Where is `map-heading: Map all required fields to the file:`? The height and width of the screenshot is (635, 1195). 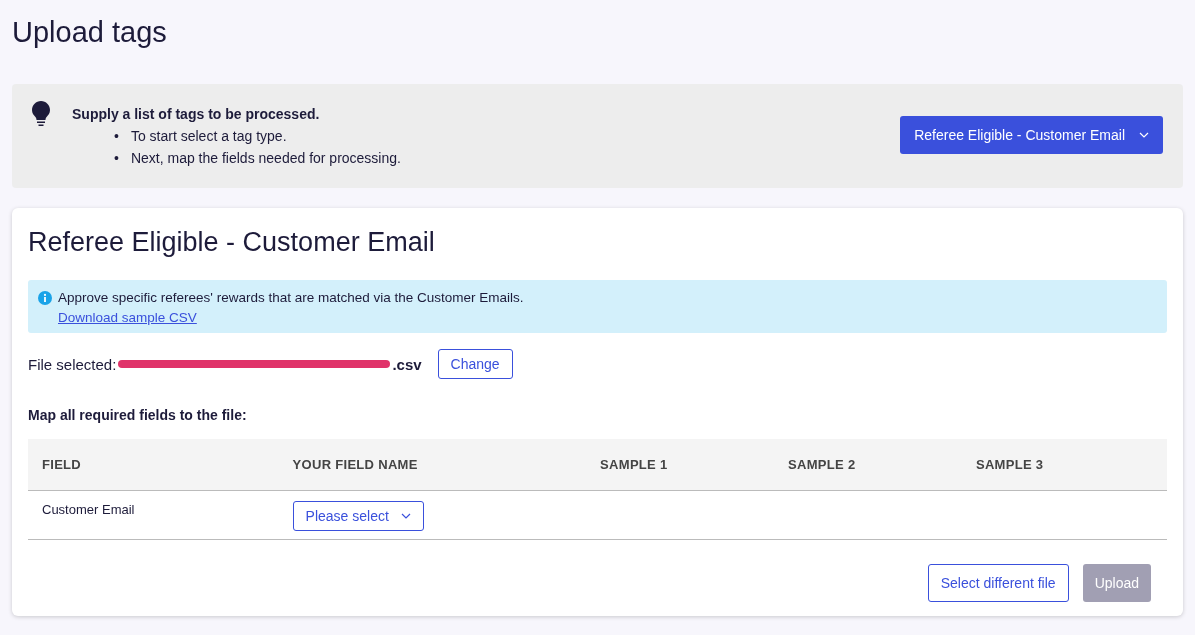
map-heading: Map all required fields to the file: is located at coordinates (138, 415).